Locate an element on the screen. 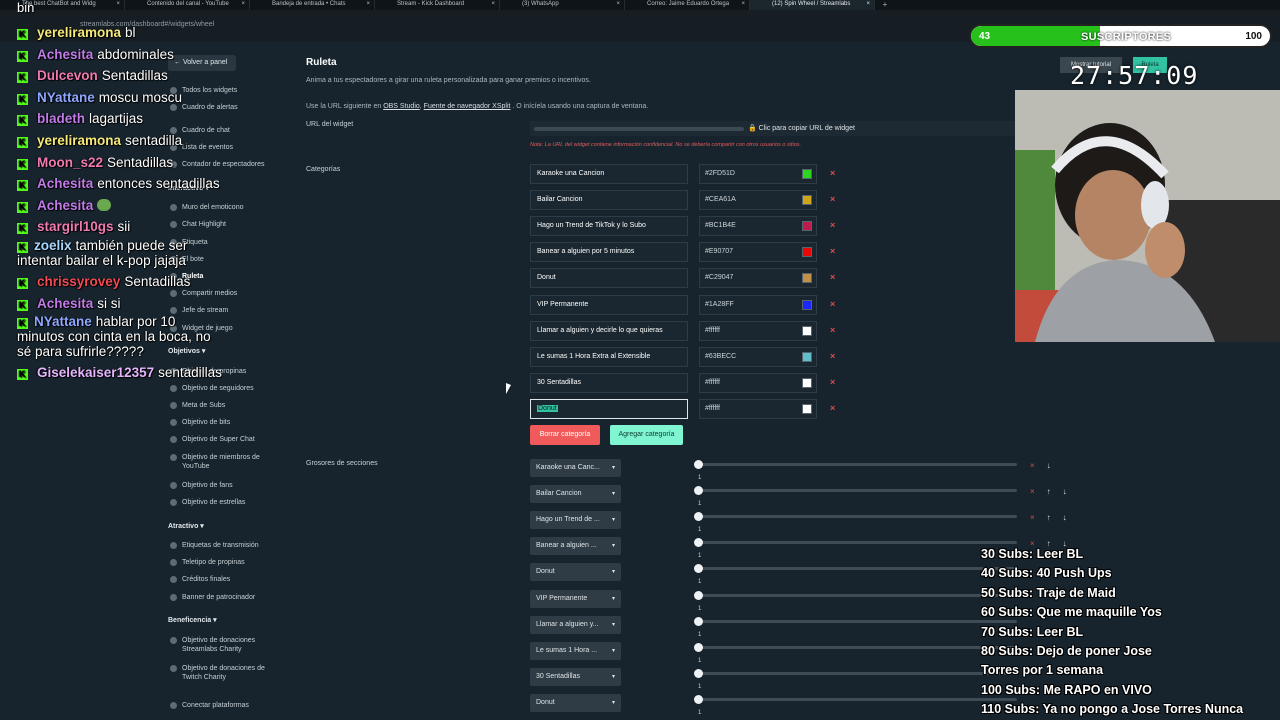 The width and height of the screenshot is (1280, 720). copy-url-button: 🔒 Clic para copiar URL de widget is located at coordinates (801, 128).